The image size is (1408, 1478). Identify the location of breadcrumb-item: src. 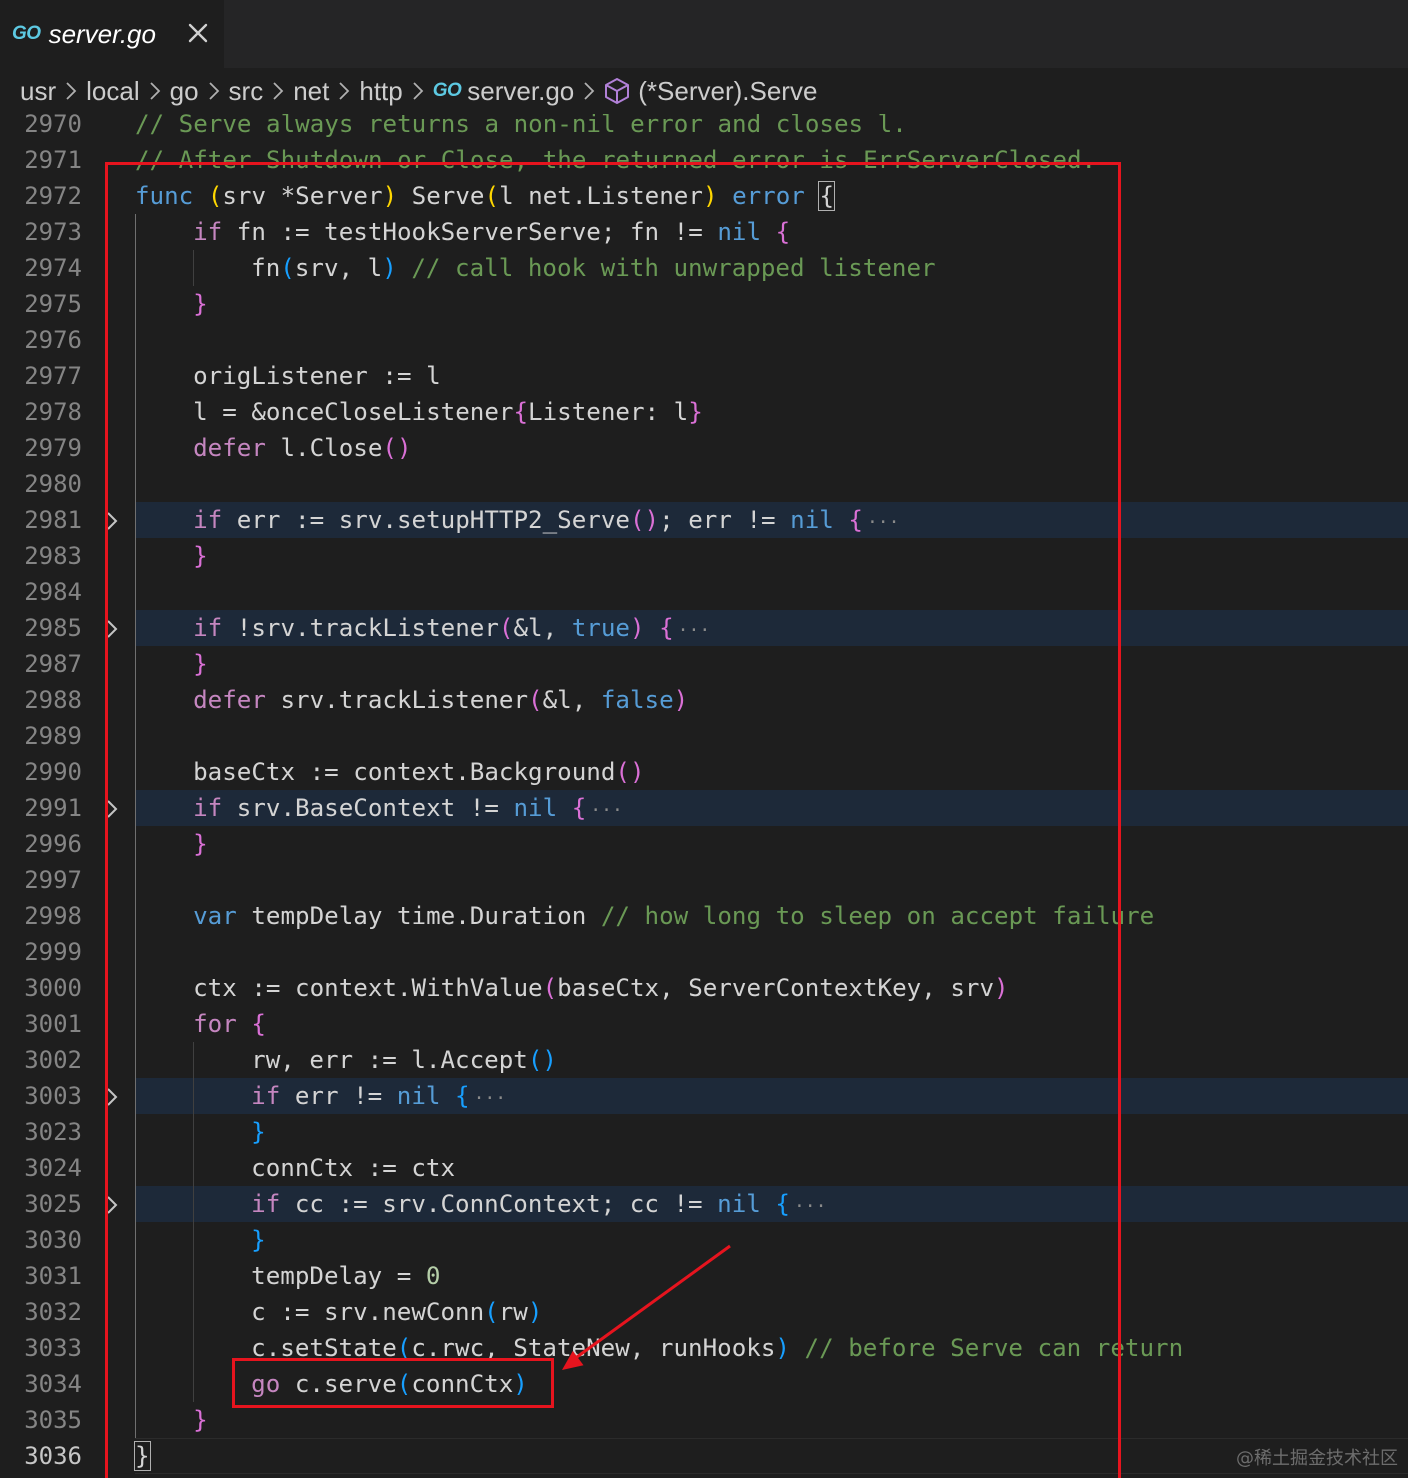
(246, 91).